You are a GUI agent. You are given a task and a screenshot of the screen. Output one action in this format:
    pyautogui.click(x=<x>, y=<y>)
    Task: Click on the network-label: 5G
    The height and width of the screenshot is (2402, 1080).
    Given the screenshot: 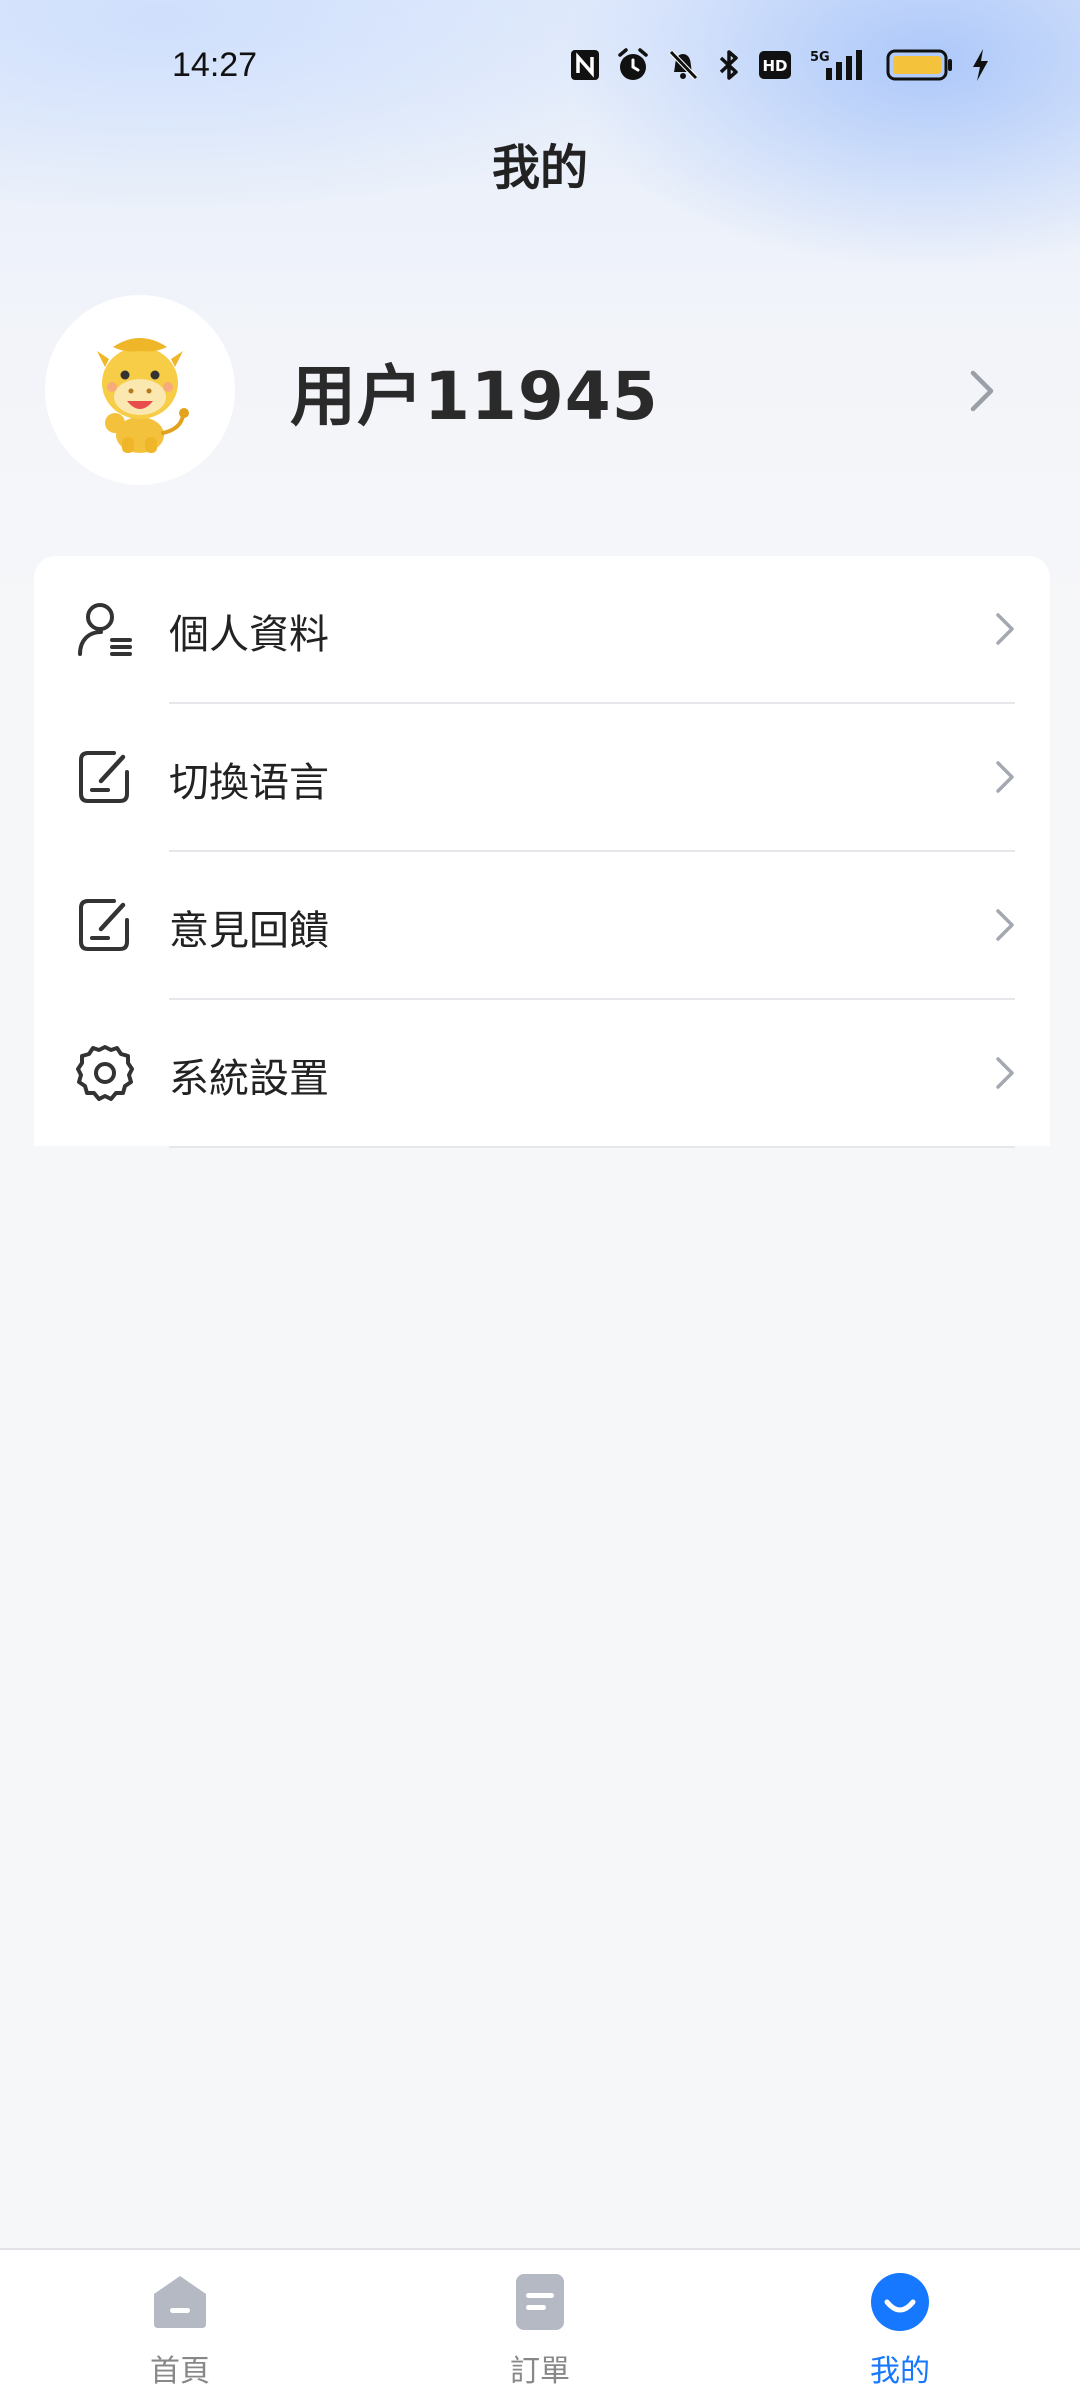 What is the action you would take?
    pyautogui.click(x=820, y=57)
    